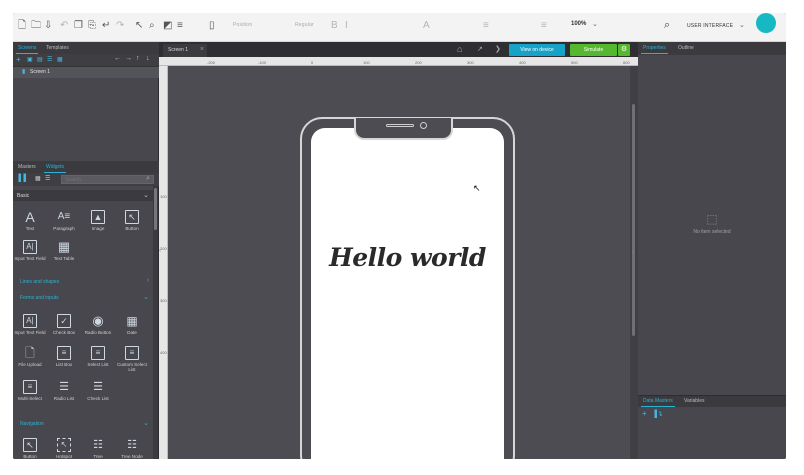  I want to click on section-navigation: Navigation ⌄, so click(83, 423).